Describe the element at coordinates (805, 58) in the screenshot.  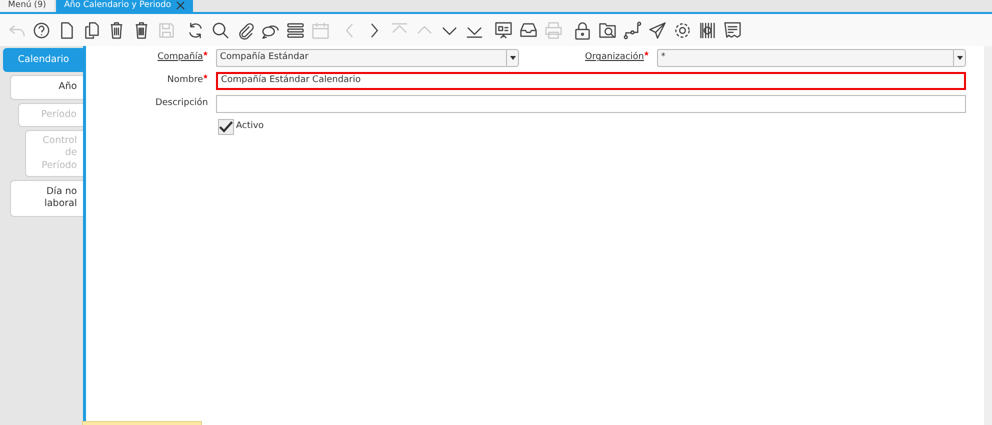
I see `select-field: *` at that location.